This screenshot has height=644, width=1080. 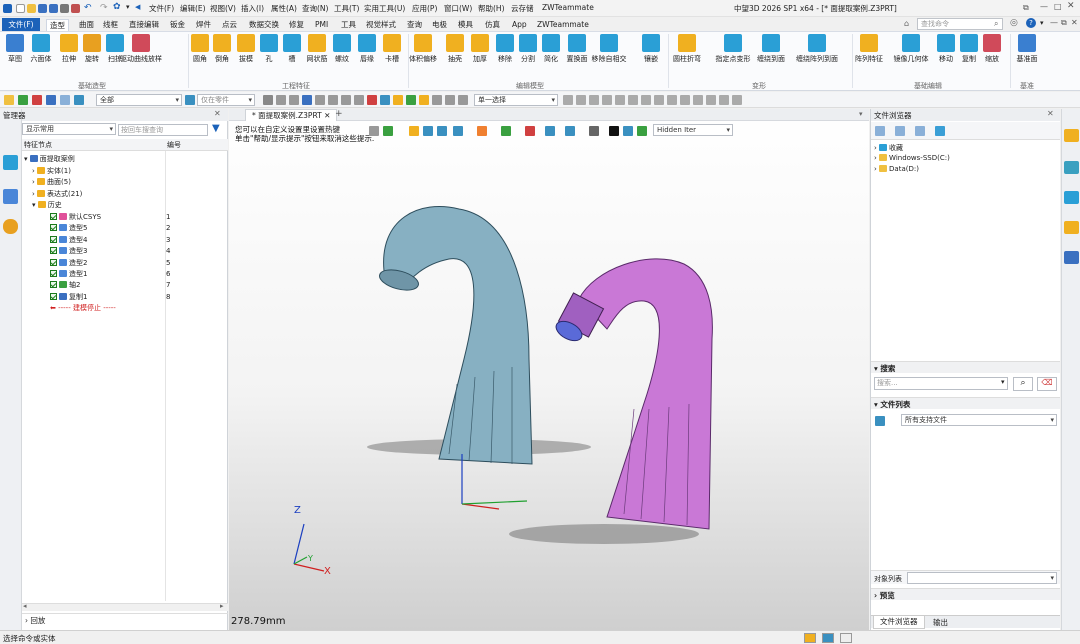 I want to click on tab-data-exchange: 数据交换, so click(x=264, y=24).